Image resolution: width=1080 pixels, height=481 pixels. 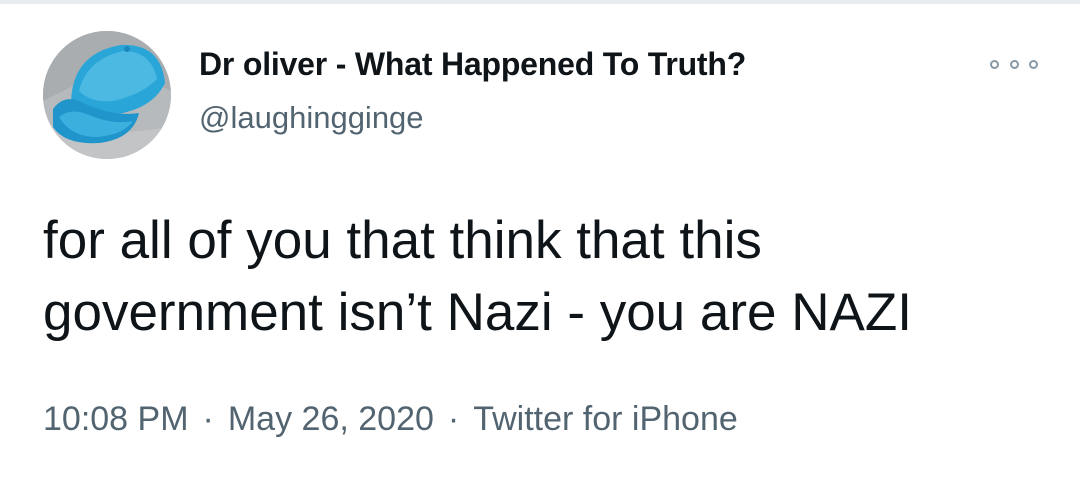 I want to click on top-divider, so click(x=540, y=2).